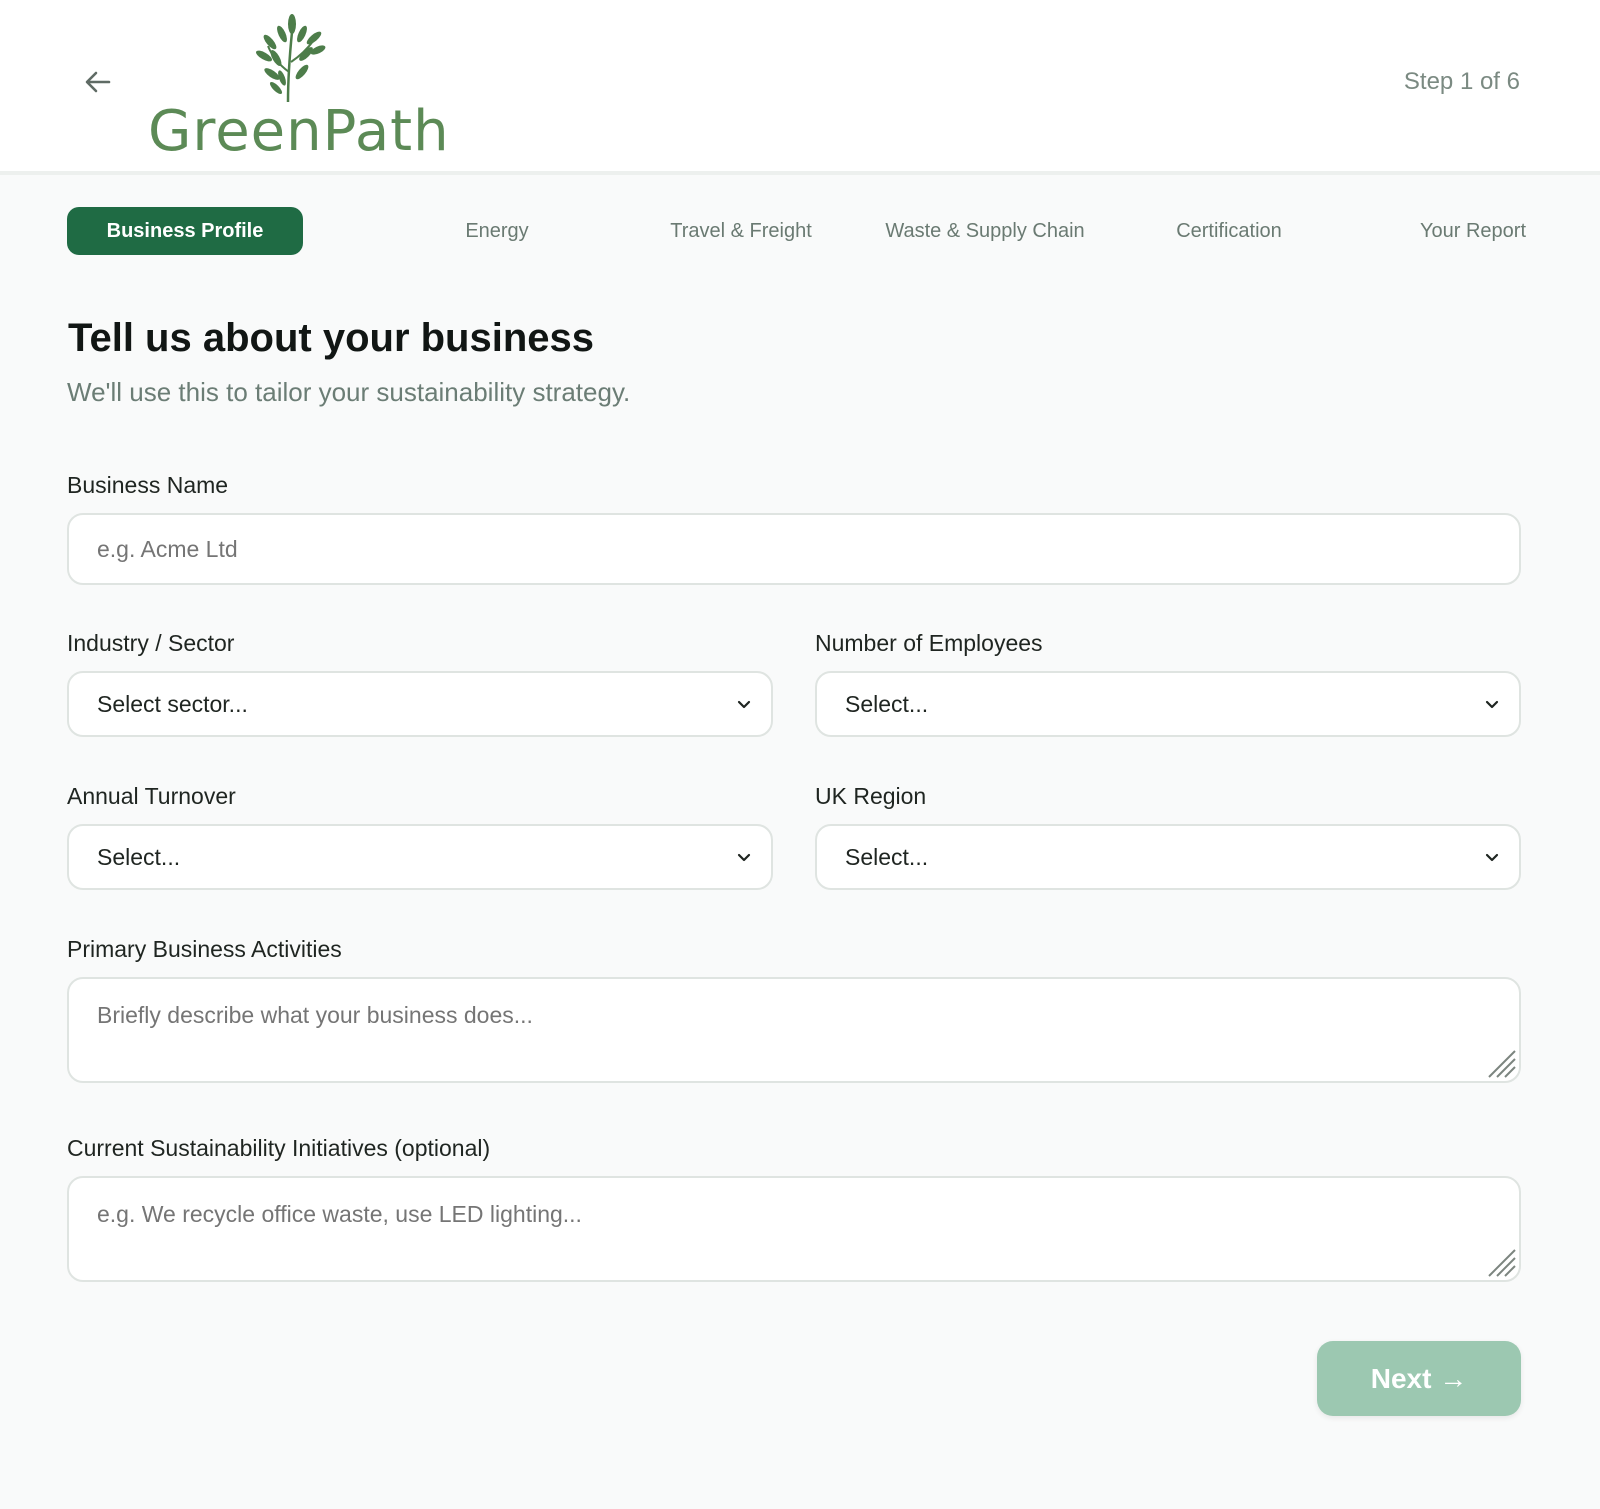  I want to click on employees-label: Number of Employees, so click(929, 643).